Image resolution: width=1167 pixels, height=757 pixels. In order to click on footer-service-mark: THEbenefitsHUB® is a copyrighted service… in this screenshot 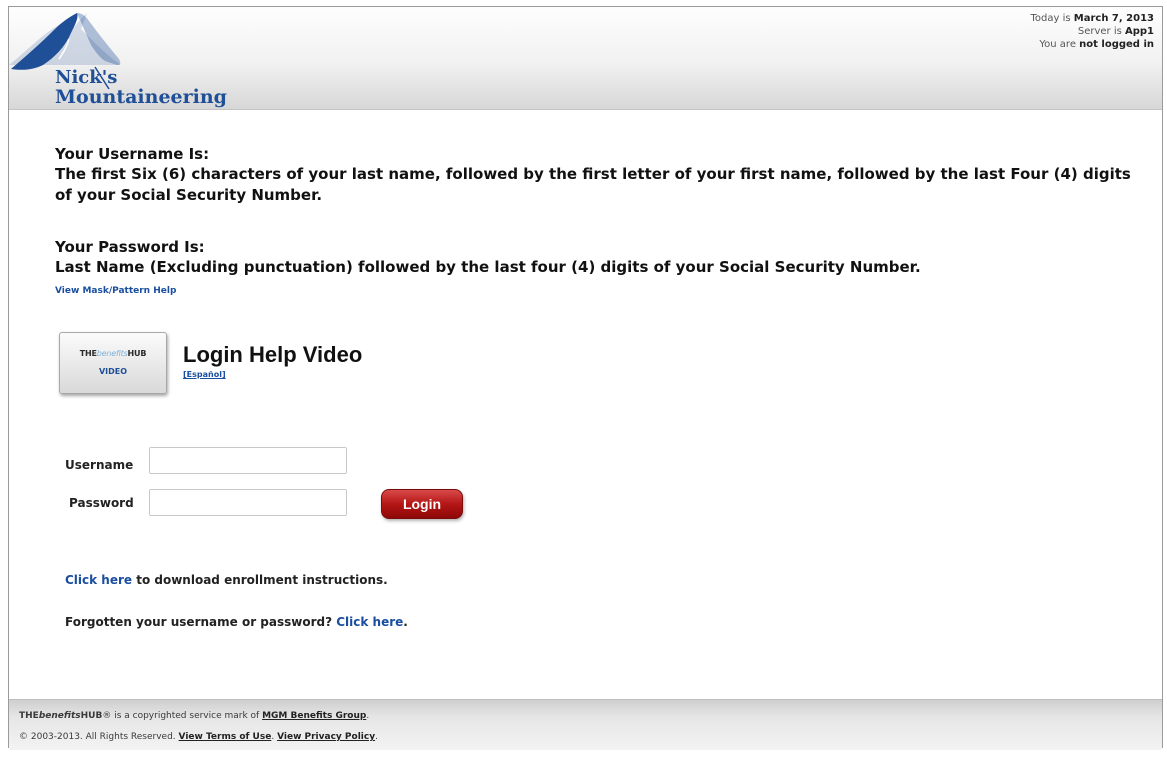, I will do `click(194, 716)`.